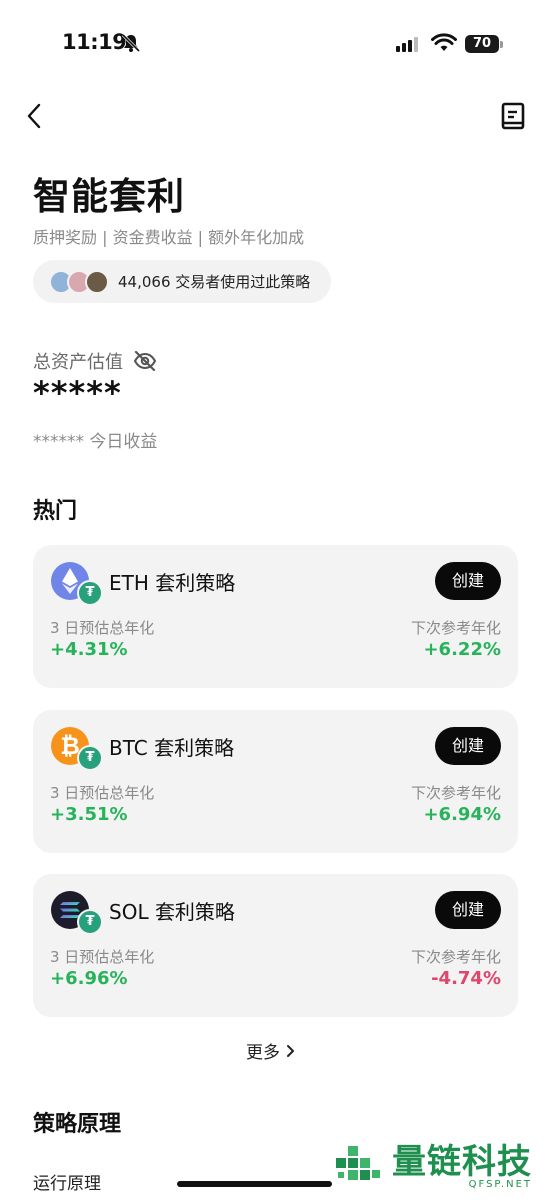  I want to click on watermark-text: 量链科技, so click(462, 1161).